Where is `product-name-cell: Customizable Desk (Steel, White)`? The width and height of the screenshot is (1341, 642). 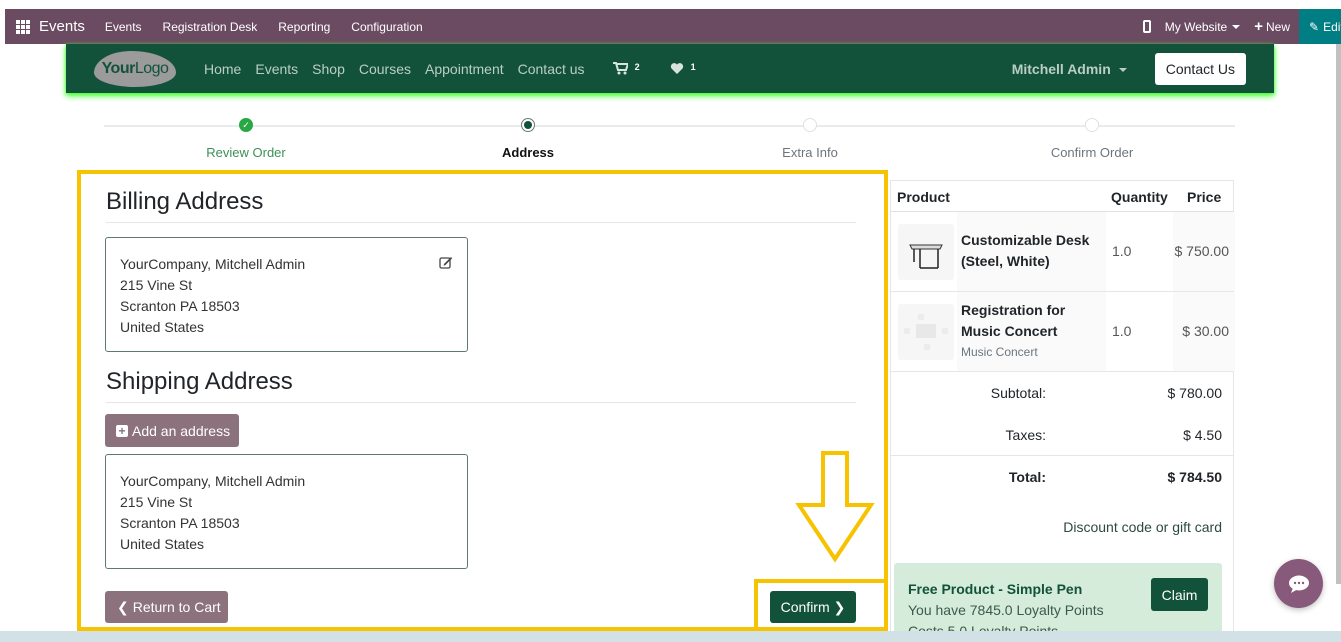
product-name-cell: Customizable Desk (Steel, White) is located at coordinates (1031, 251).